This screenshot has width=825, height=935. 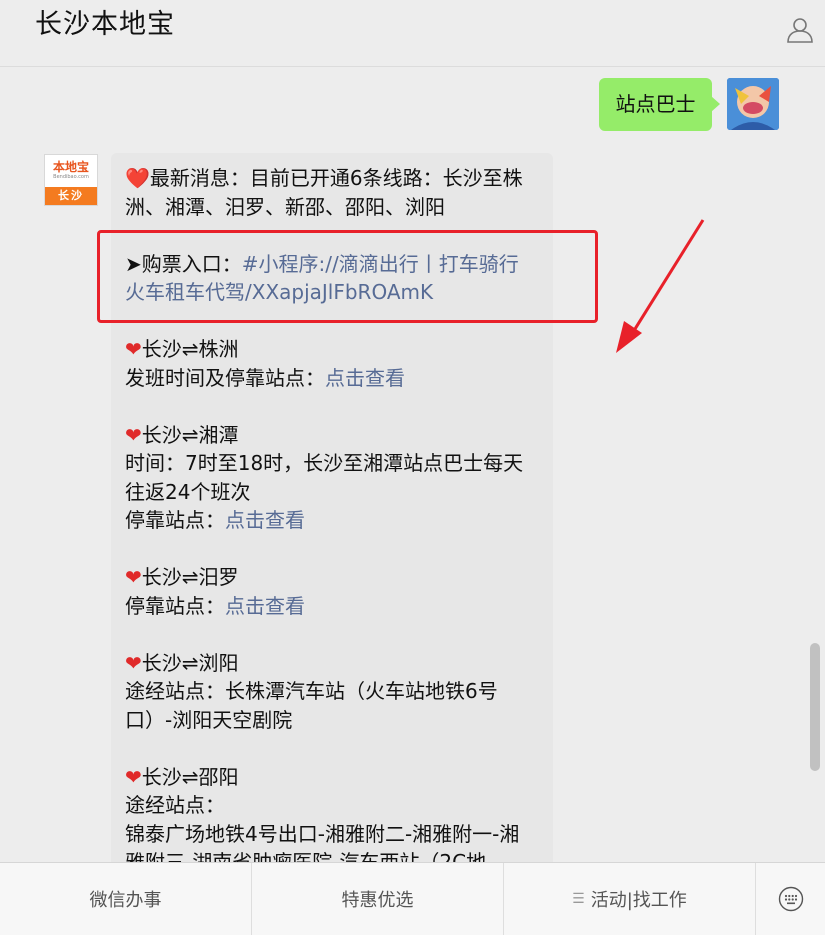 What do you see at coordinates (70, 167) in the screenshot?
I see `avatar-logo-text: 本地宝` at bounding box center [70, 167].